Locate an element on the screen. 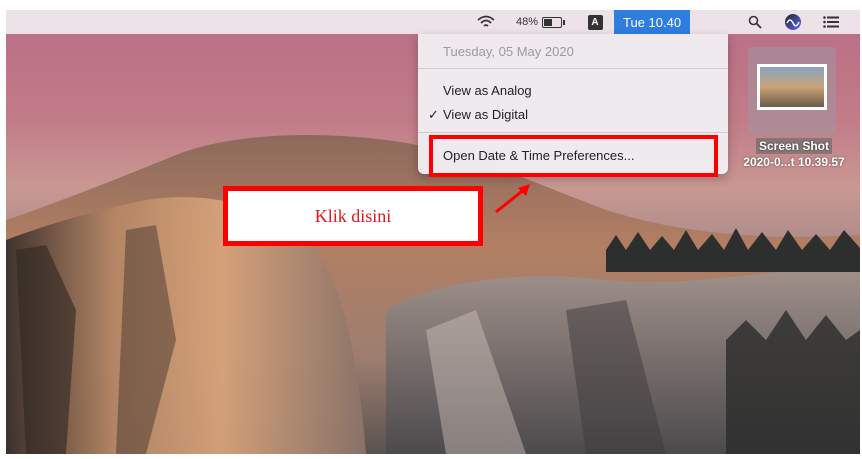  file-label-line2: 2020-0...t 10.39.57 is located at coordinates (794, 162).